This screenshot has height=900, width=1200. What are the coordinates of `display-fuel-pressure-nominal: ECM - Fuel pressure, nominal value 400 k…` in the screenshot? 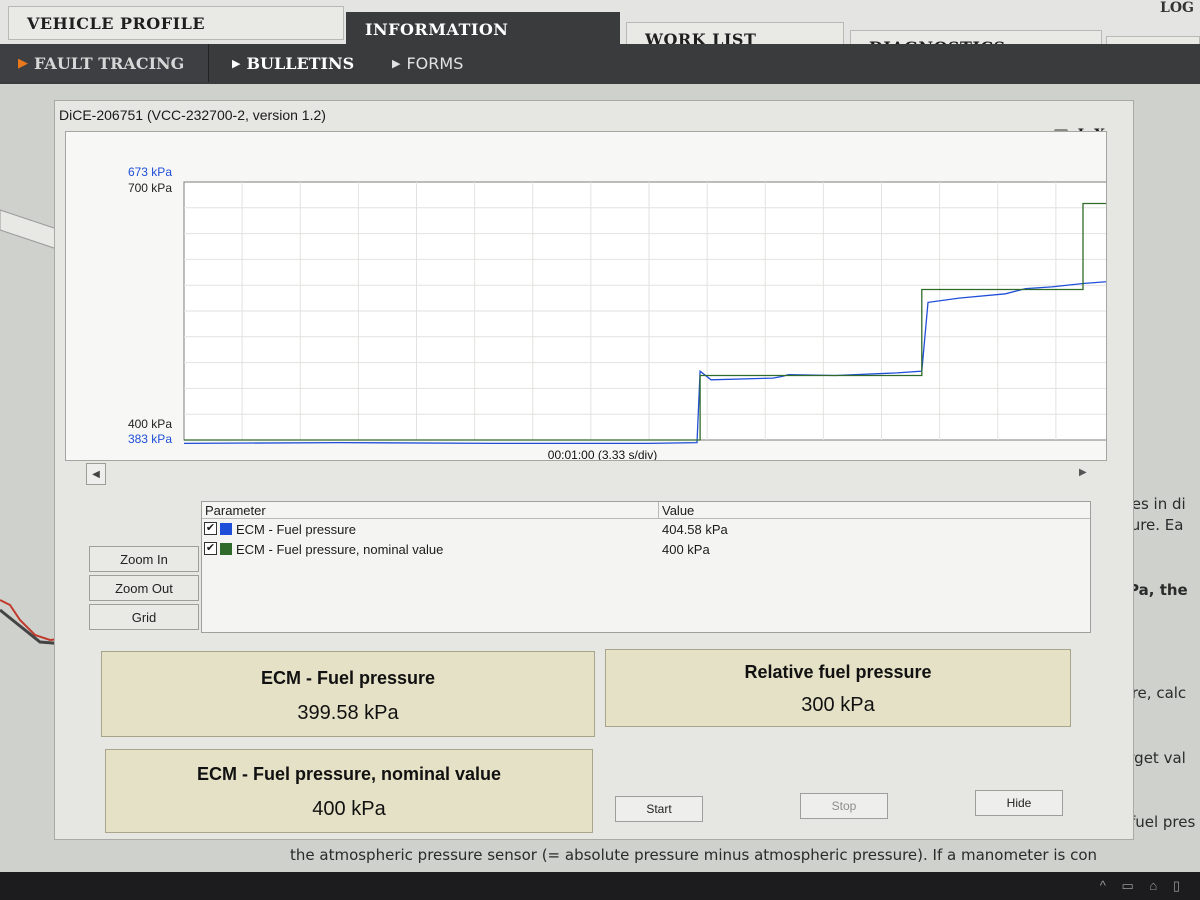 It's located at (349, 791).